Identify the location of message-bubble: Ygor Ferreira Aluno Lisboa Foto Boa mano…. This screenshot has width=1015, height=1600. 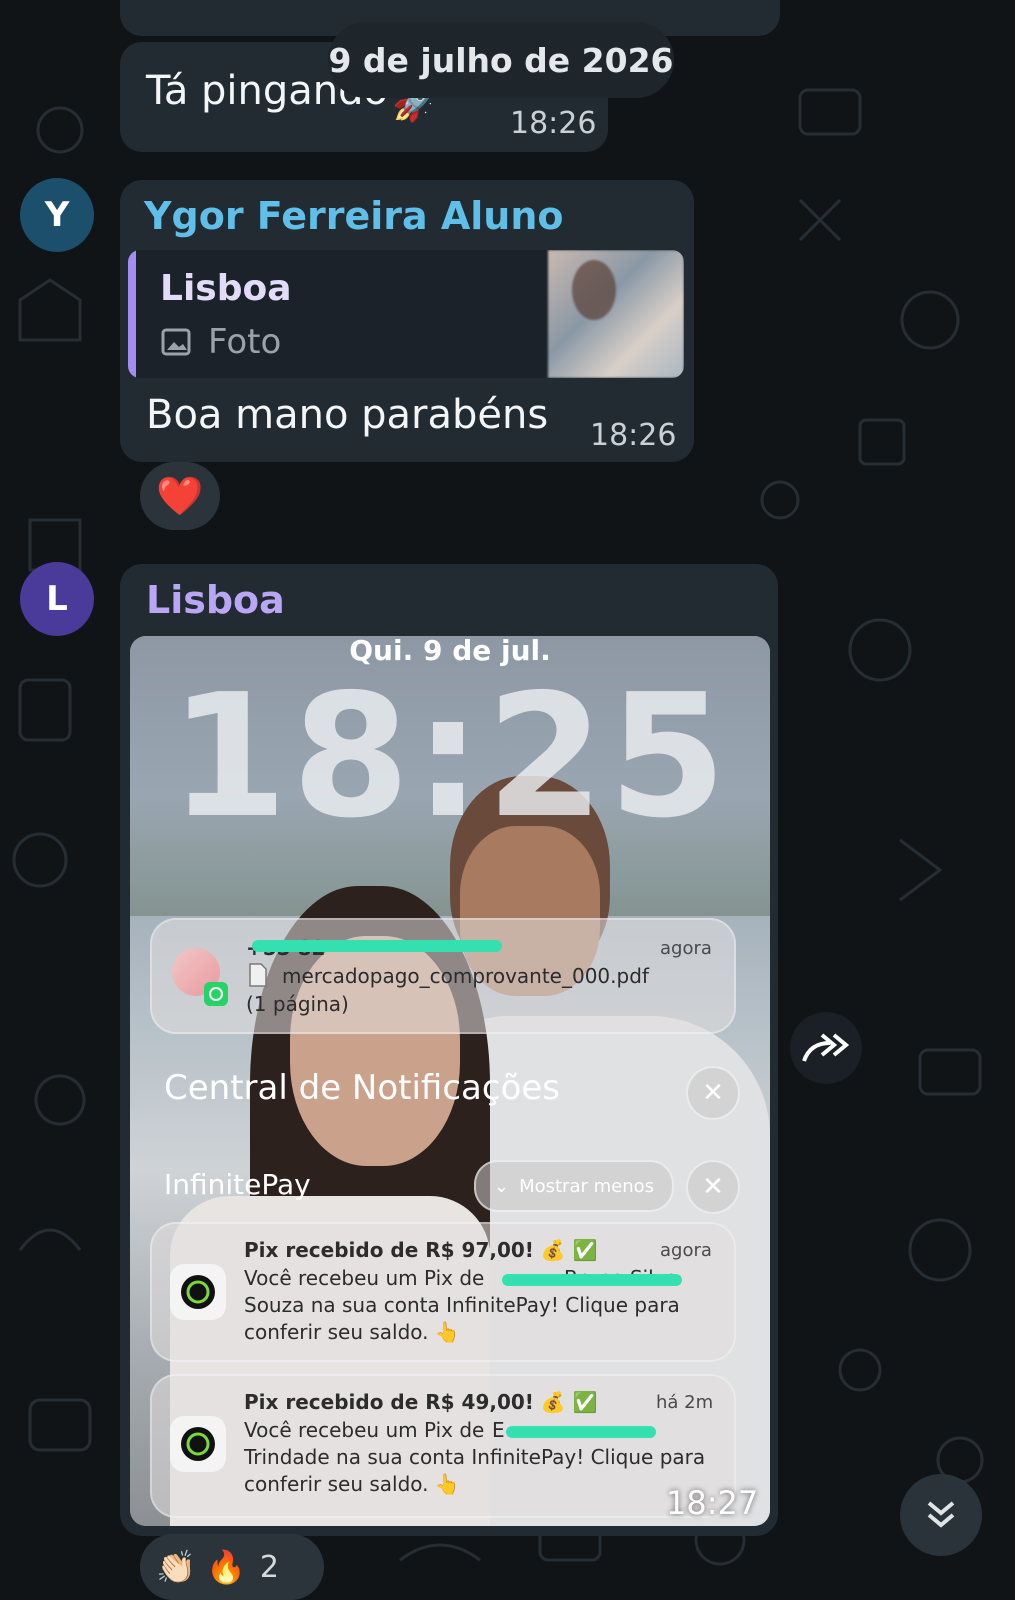
(407, 321).